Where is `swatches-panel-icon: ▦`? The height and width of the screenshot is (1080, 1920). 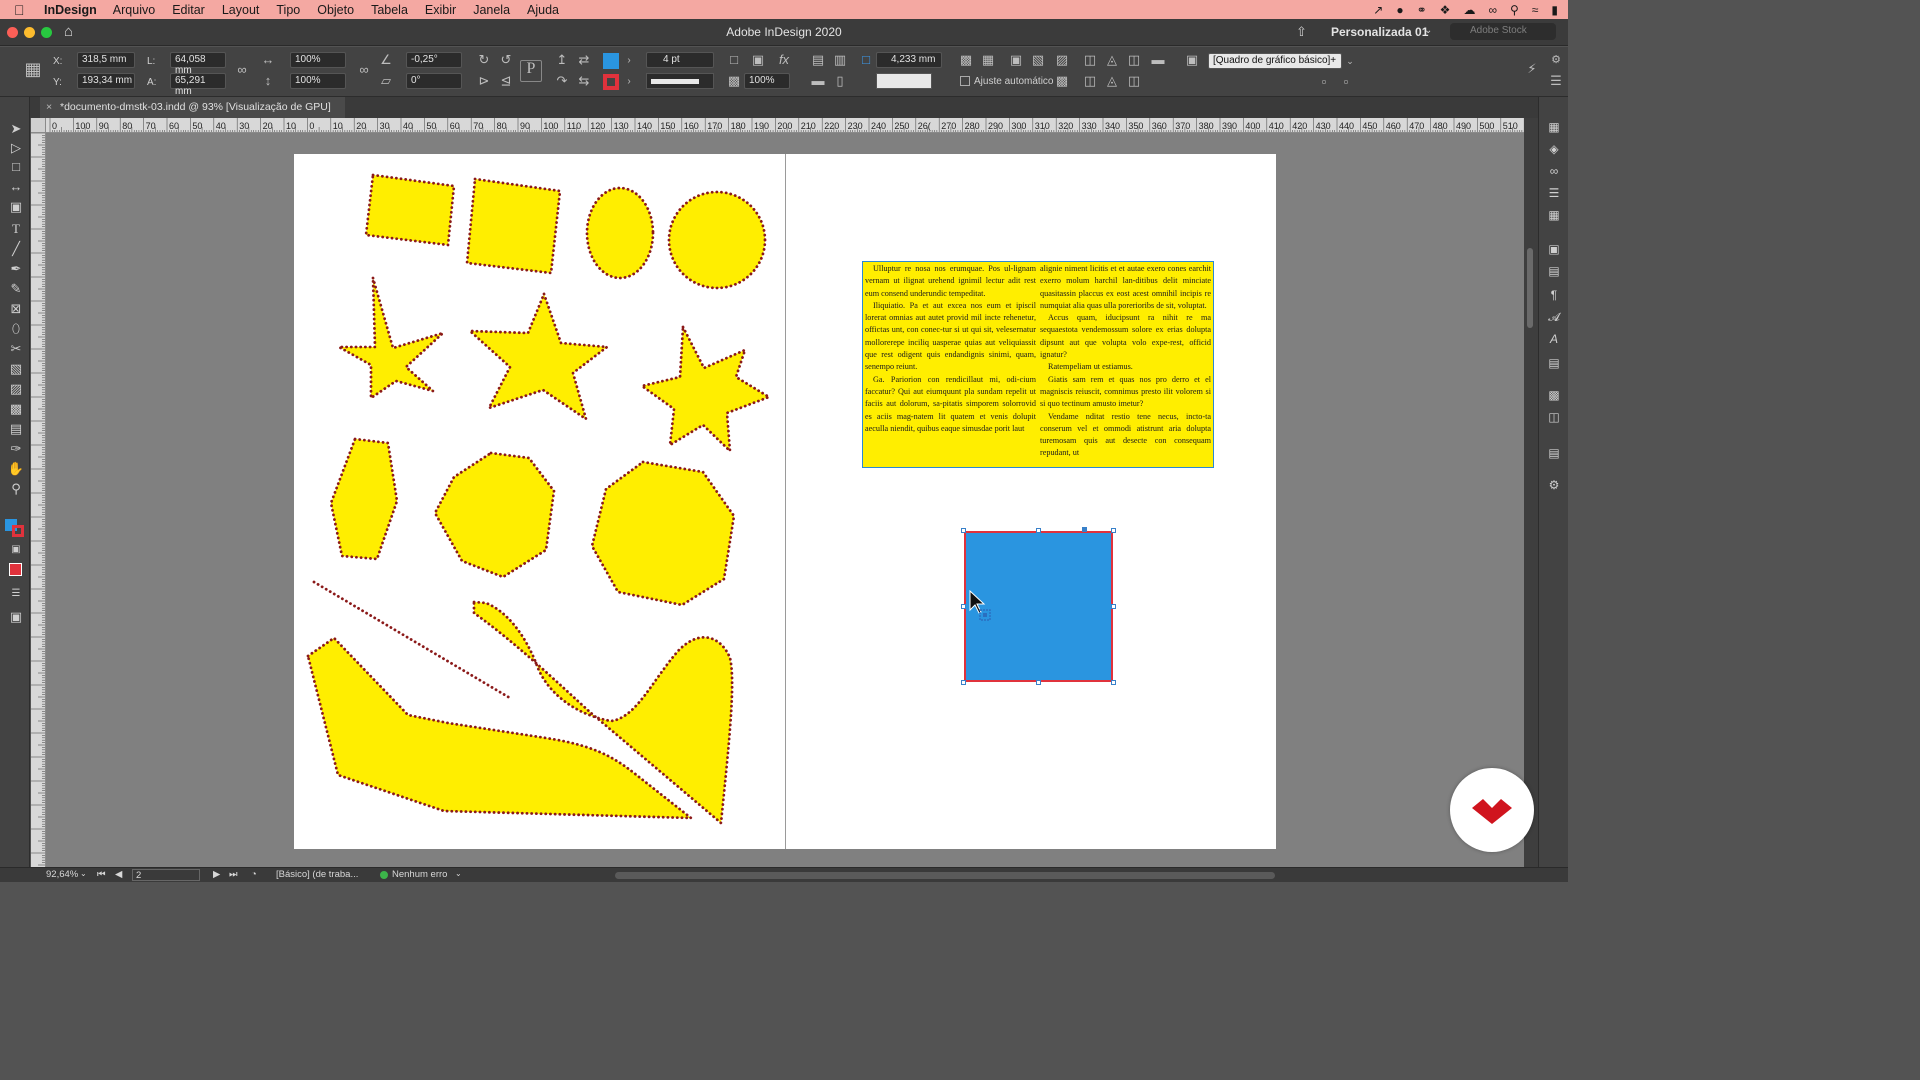
swatches-panel-icon: ▦ is located at coordinates (1554, 215).